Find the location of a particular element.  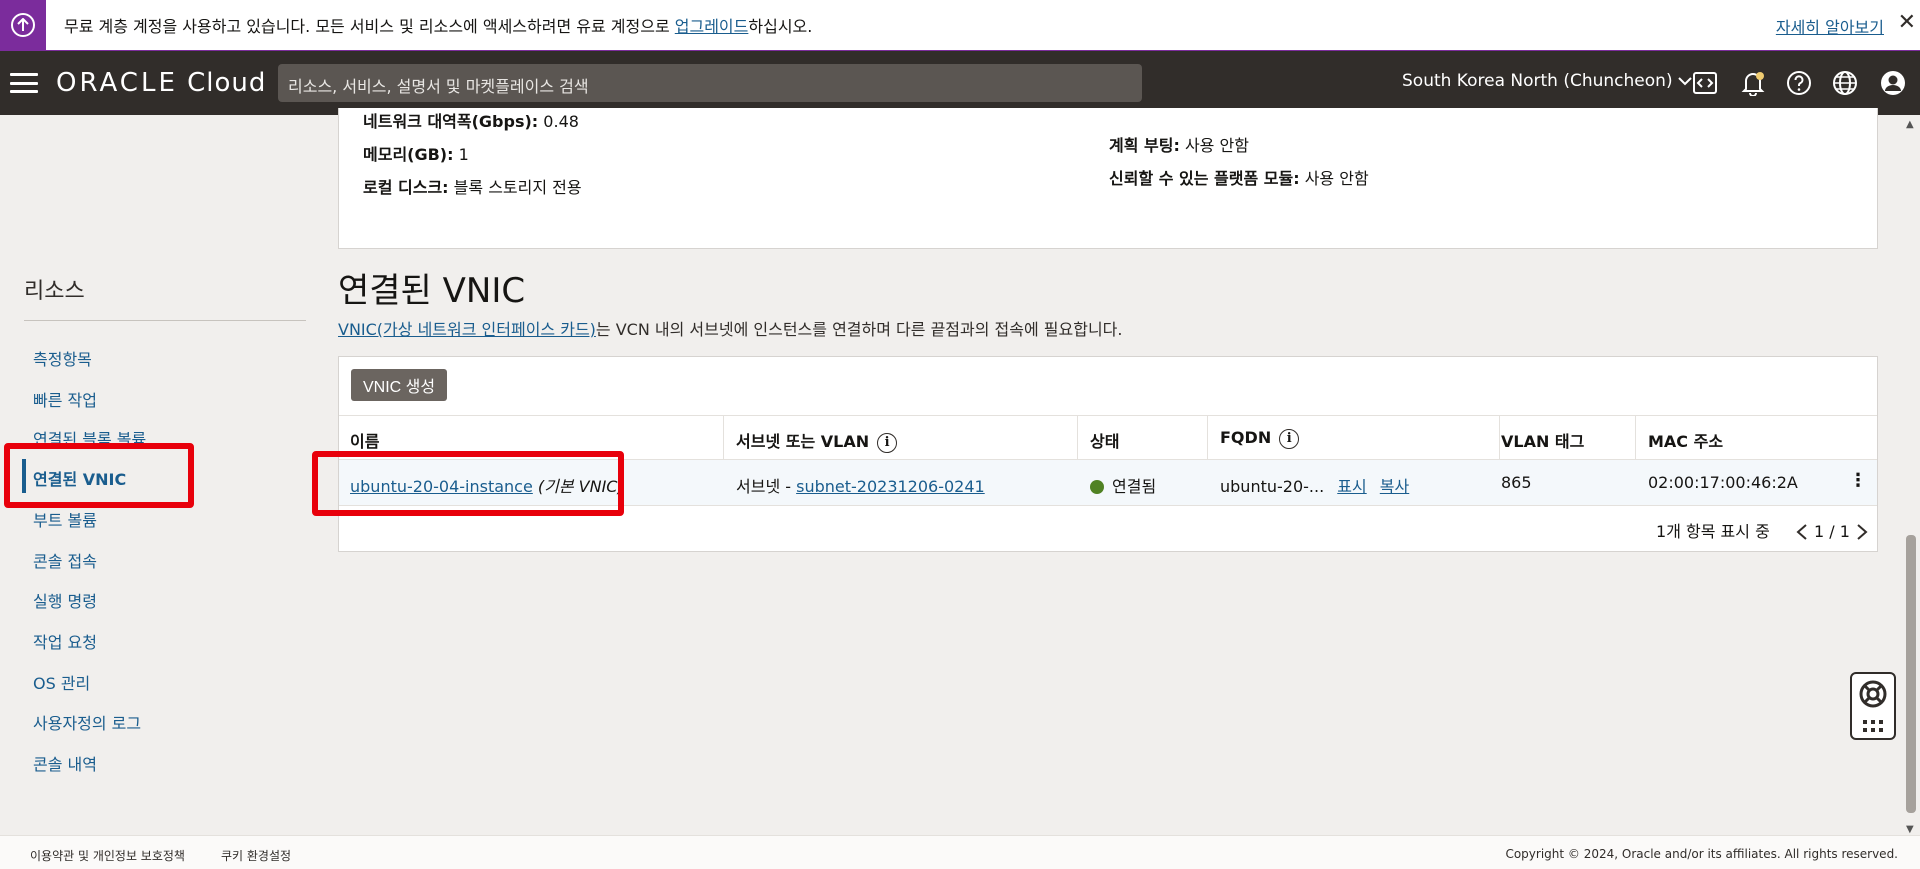

pager-pages: 1 / 1 is located at coordinates (1831, 531).